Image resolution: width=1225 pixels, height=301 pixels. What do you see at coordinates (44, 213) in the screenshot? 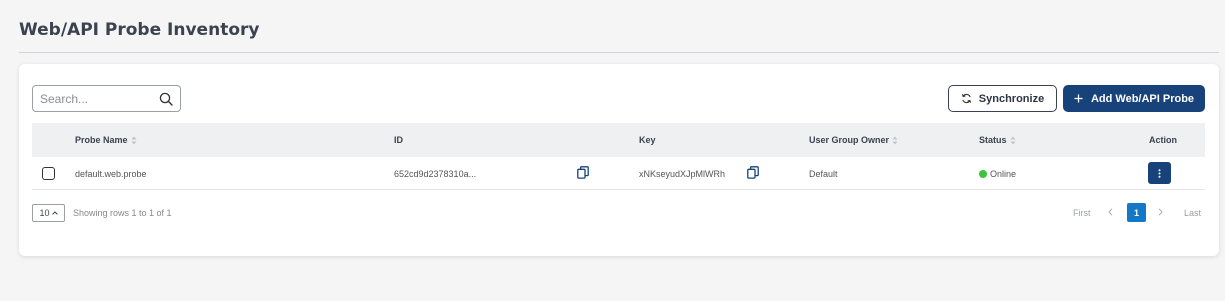
I see `page-size-value: 10` at bounding box center [44, 213].